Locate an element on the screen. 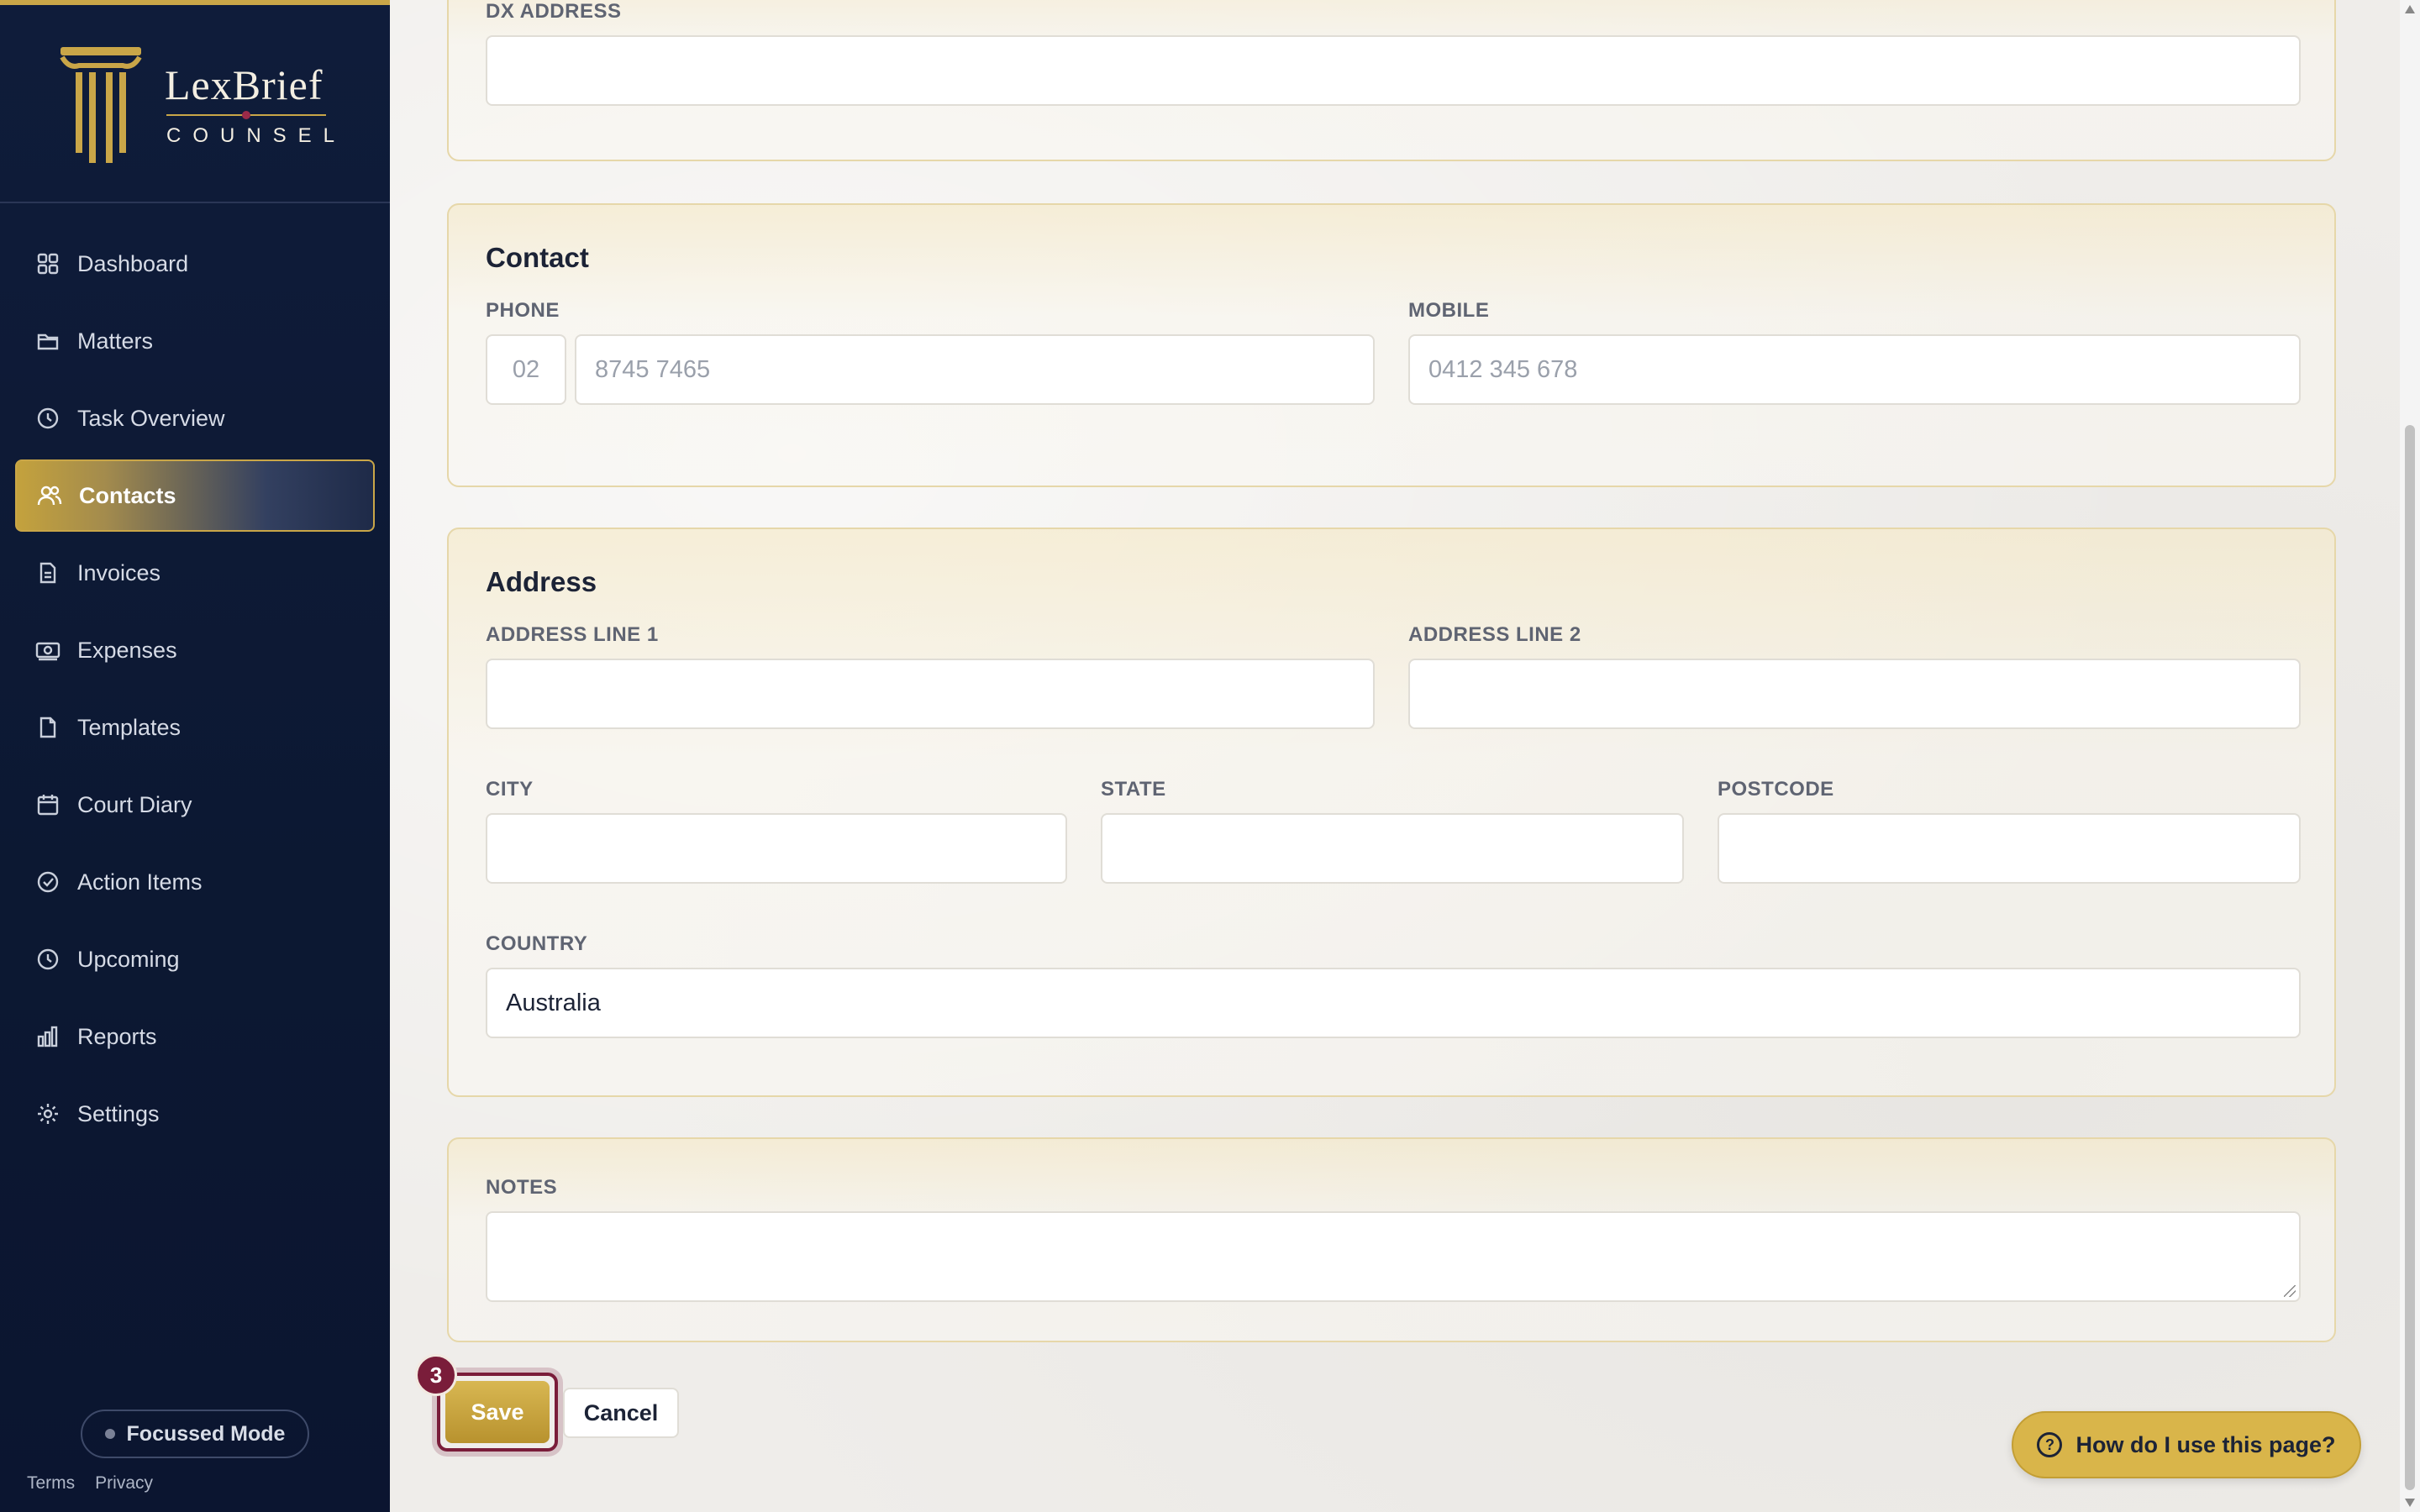  grid-icon is located at coordinates (48, 263).